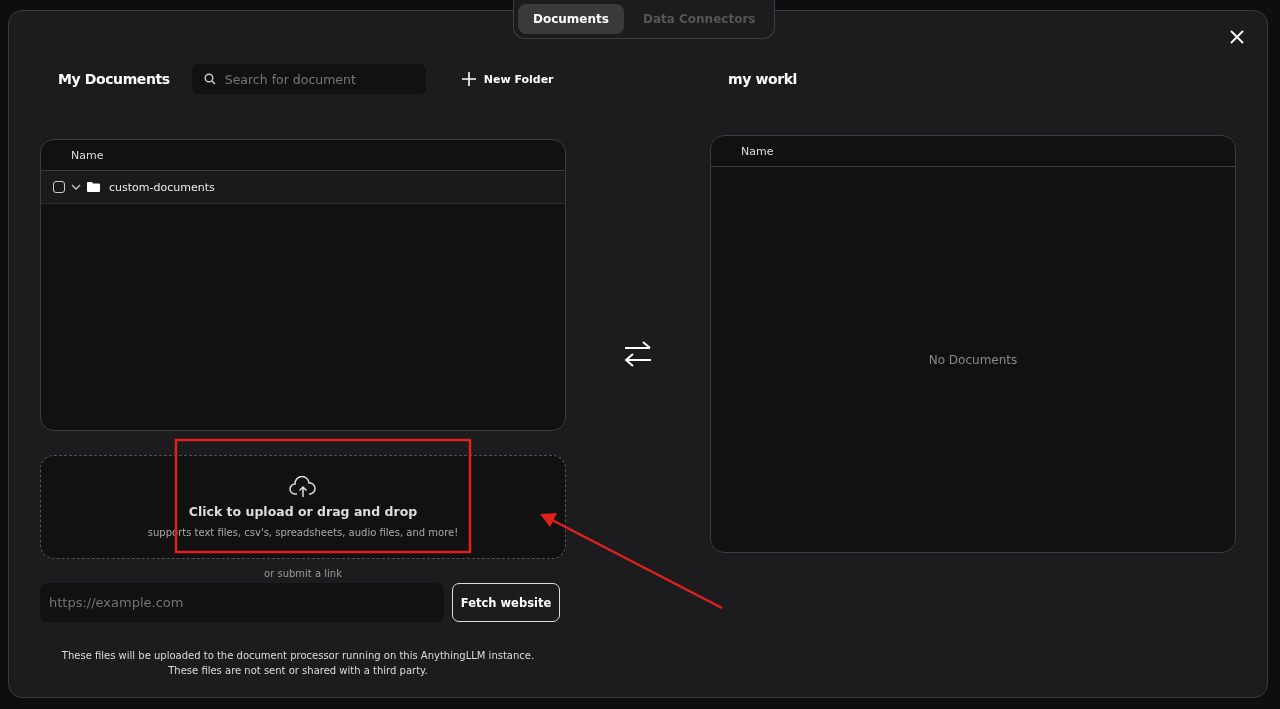 Image resolution: width=1280 pixels, height=709 pixels. Describe the element at coordinates (468, 79) in the screenshot. I see `plus-icon` at that location.